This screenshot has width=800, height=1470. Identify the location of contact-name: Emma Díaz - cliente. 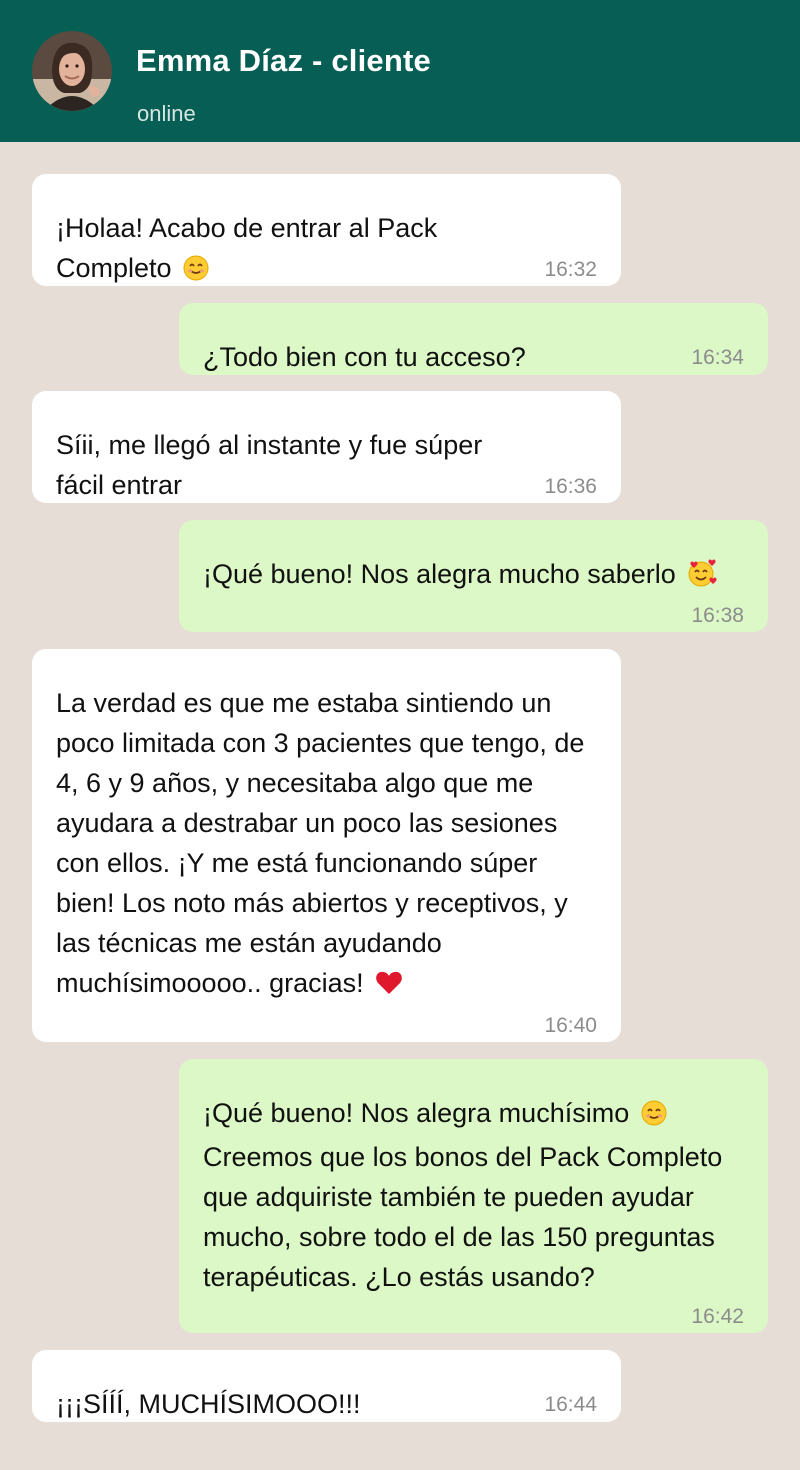
(283, 61).